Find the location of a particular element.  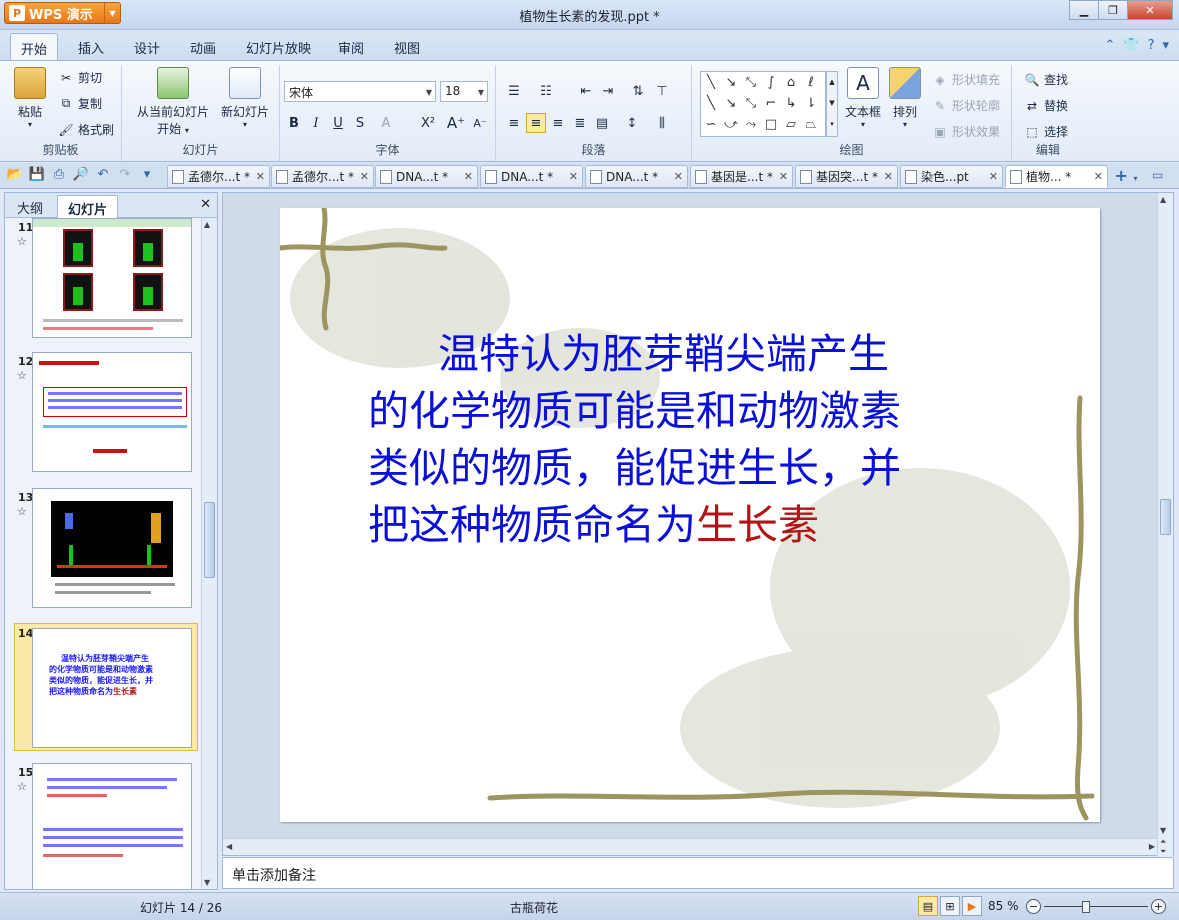

undo-icon: ↶ is located at coordinates (103, 174).